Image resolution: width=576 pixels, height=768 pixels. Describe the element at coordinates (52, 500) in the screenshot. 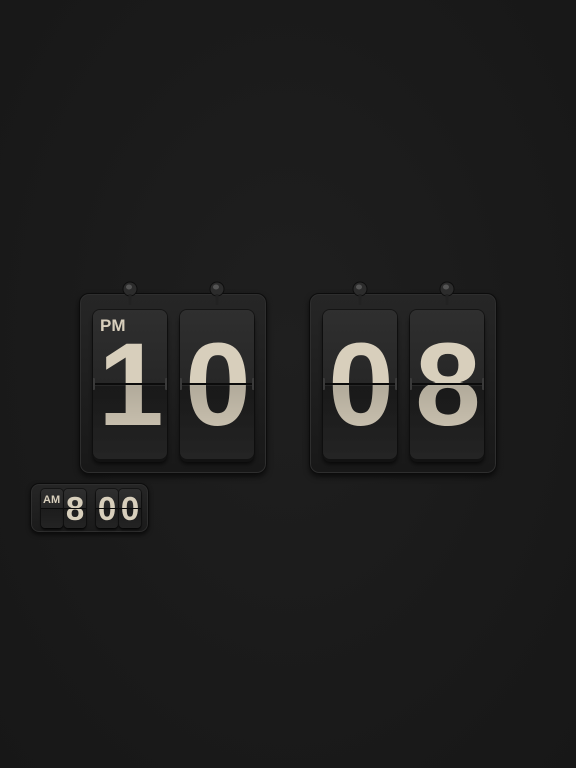

I see `alarm-meridiem-label: AM` at that location.